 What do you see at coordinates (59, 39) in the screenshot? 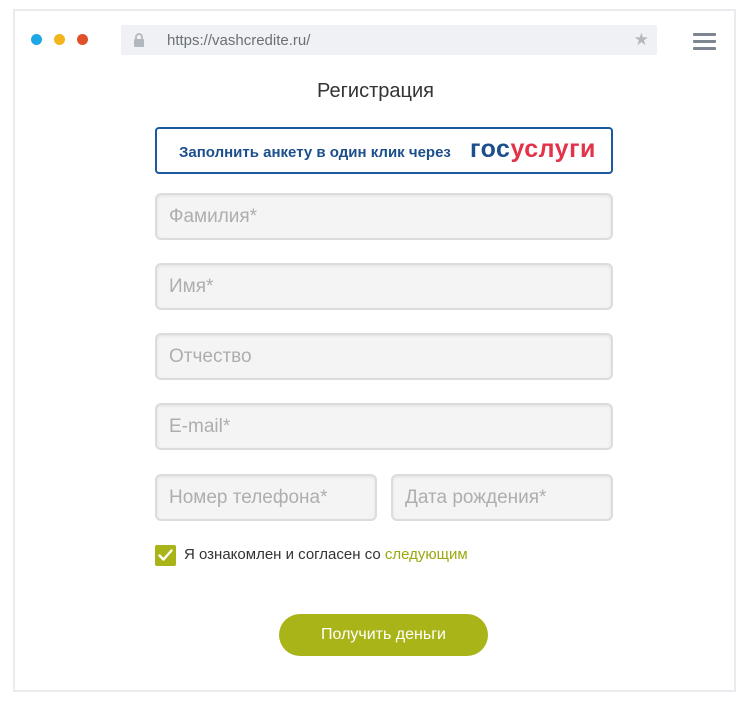
I see `window-dot-yellow` at bounding box center [59, 39].